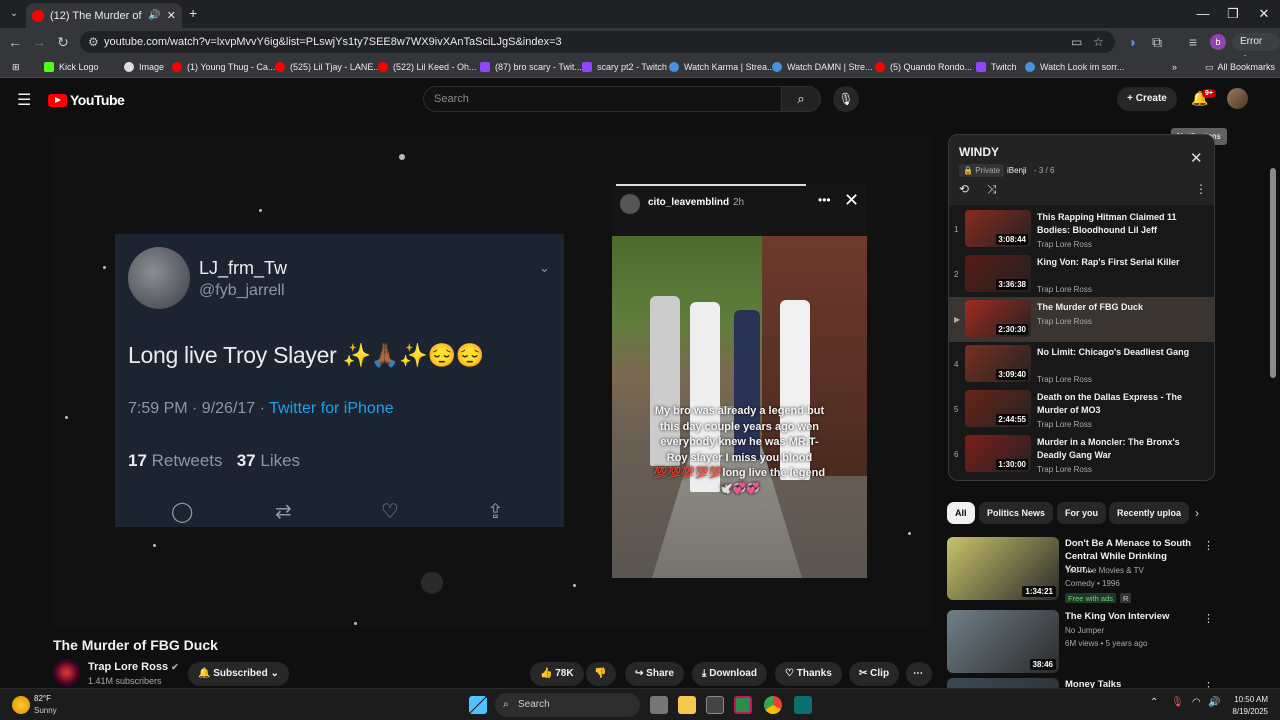  What do you see at coordinates (1248, 706) in the screenshot?
I see `taskbar-clock: 10:50 AM 8/19/2025` at bounding box center [1248, 706].